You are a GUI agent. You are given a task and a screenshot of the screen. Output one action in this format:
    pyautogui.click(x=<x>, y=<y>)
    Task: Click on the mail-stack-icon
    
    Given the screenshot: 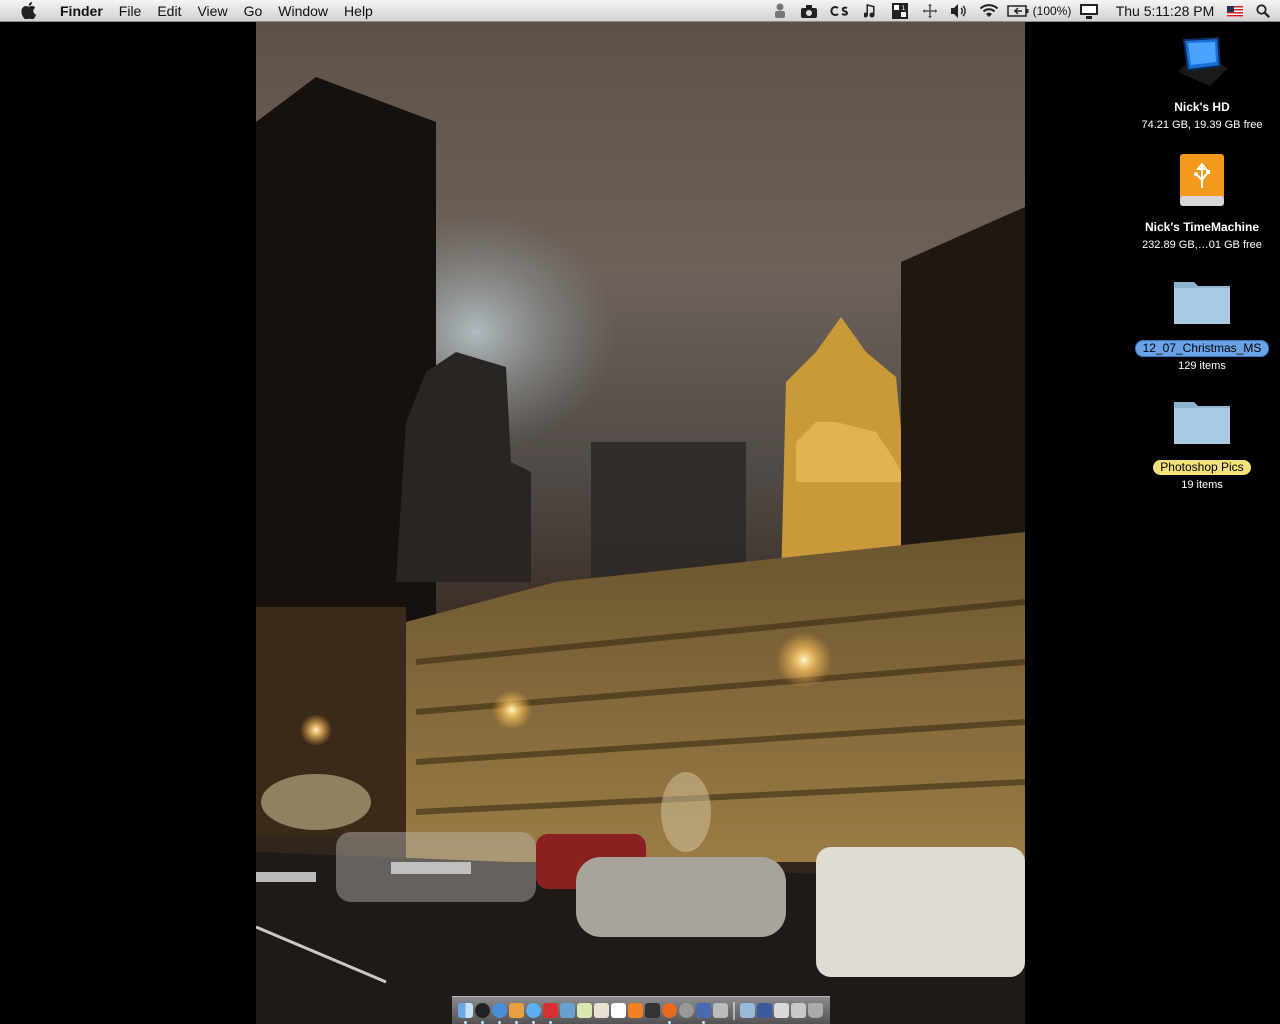 What is the action you would take?
    pyautogui.click(x=798, y=1010)
    